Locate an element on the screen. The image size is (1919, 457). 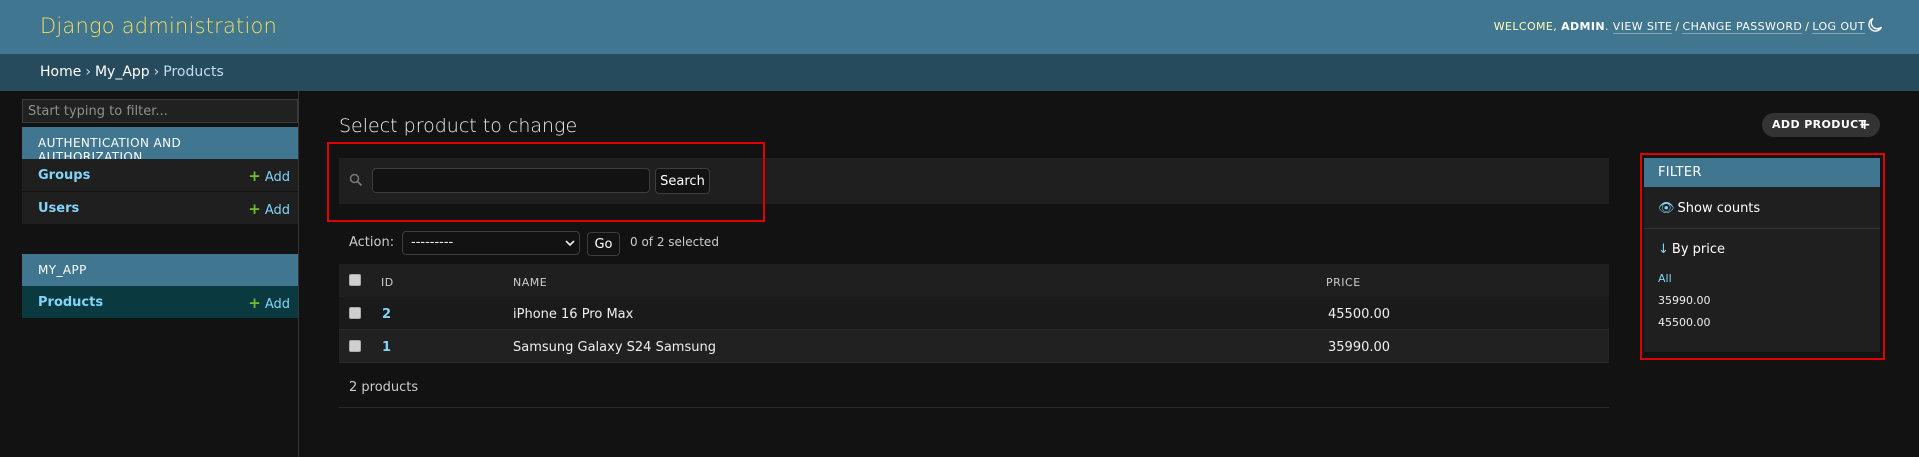
row-name: iPhone 16 Pro Max is located at coordinates (573, 314).